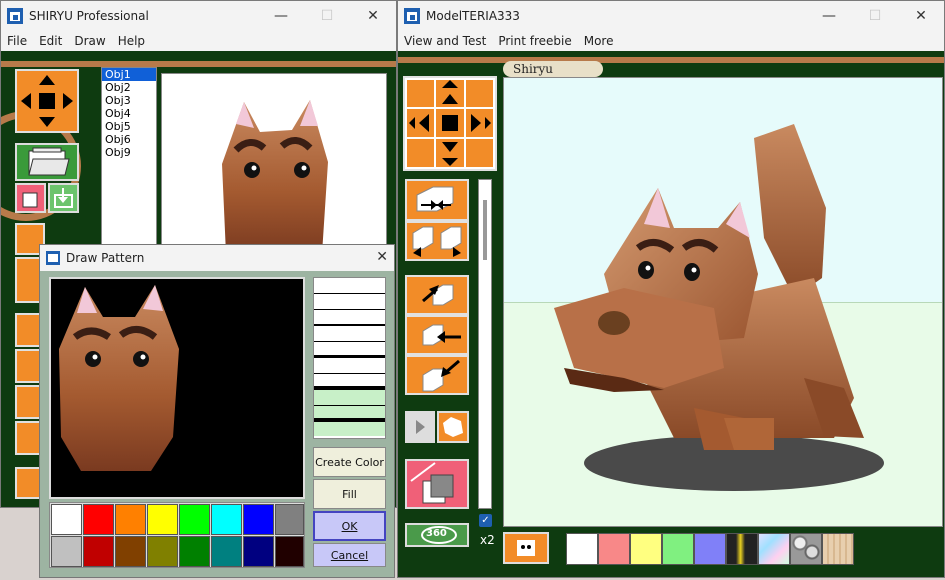  What do you see at coordinates (98, 519) in the screenshot?
I see `palette-red` at bounding box center [98, 519].